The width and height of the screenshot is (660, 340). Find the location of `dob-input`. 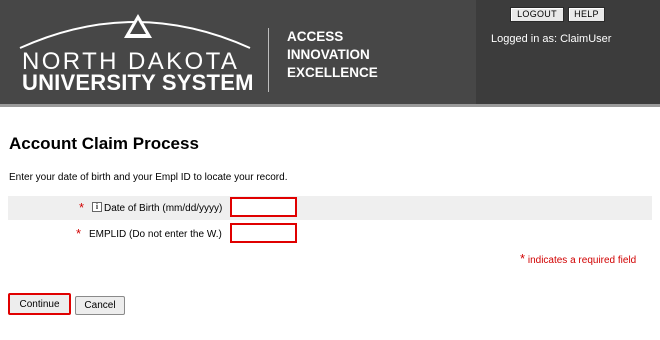

dob-input is located at coordinates (263, 207).